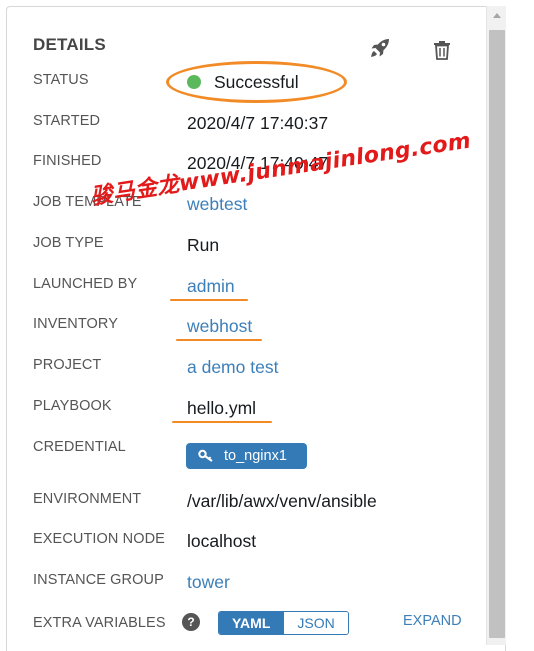 This screenshot has height=651, width=534. I want to click on instance-group-label: INSTANCE GROUP, so click(98, 580).